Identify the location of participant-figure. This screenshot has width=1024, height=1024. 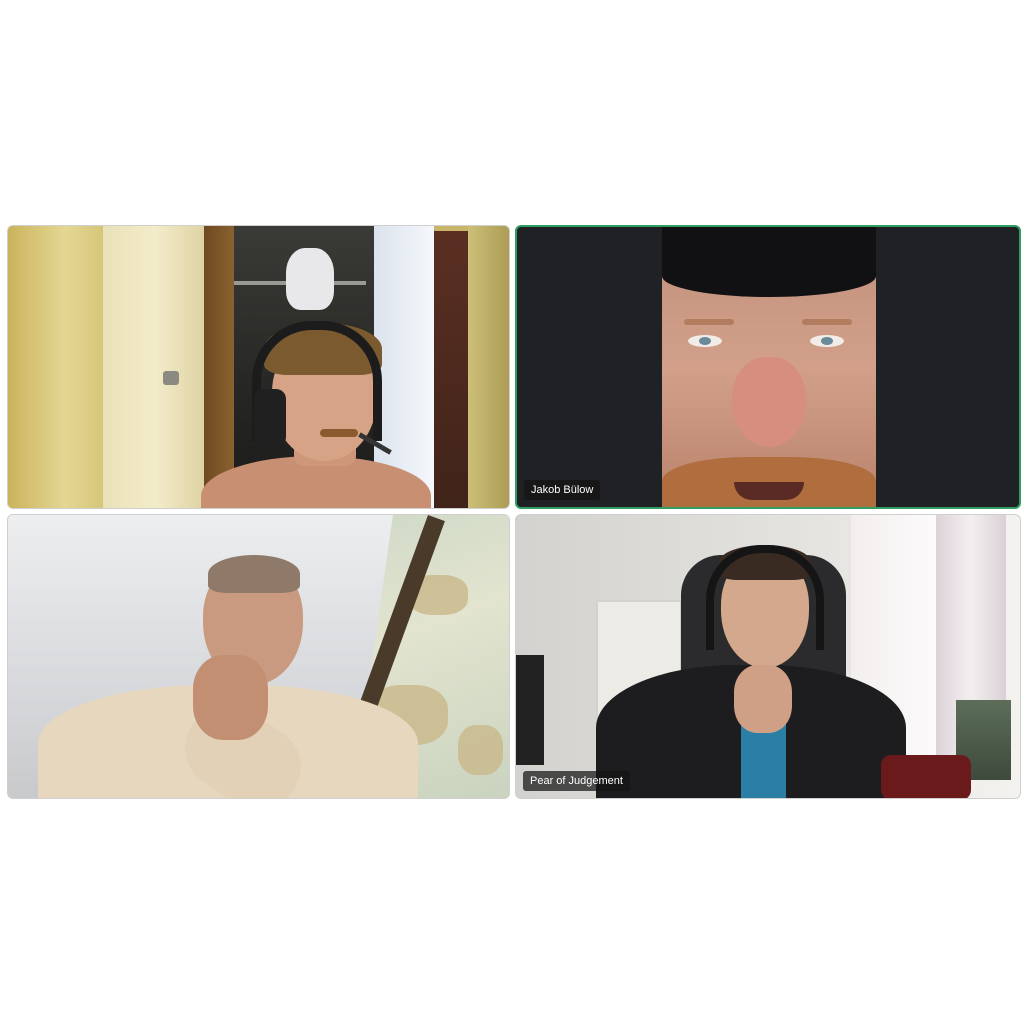
(769, 367).